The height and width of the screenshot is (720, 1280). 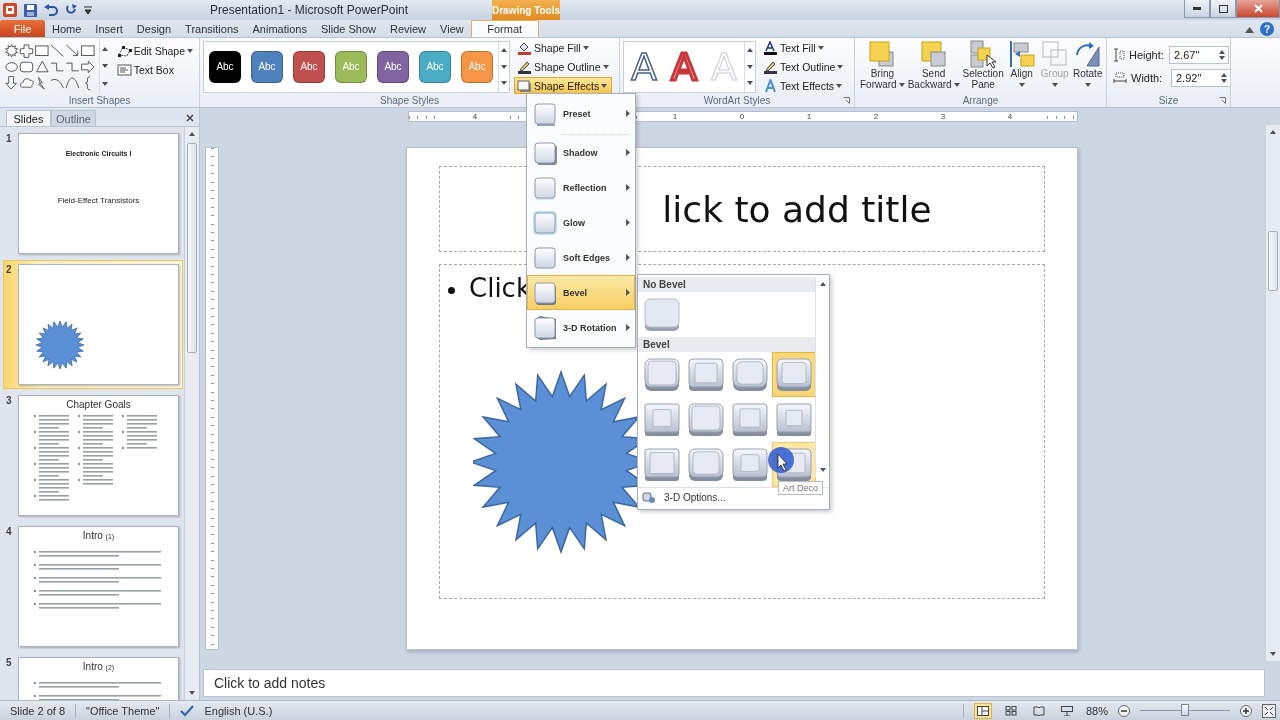 What do you see at coordinates (10, 10) in the screenshot?
I see `app-icon` at bounding box center [10, 10].